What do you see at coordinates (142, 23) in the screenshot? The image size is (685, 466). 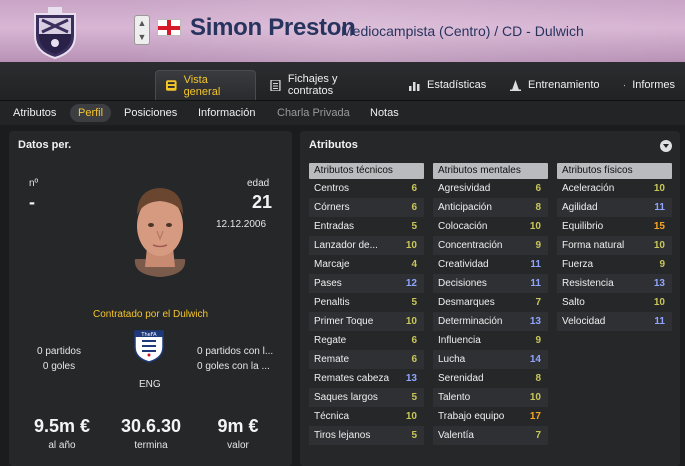 I see `previous-player-icon: ▲` at bounding box center [142, 23].